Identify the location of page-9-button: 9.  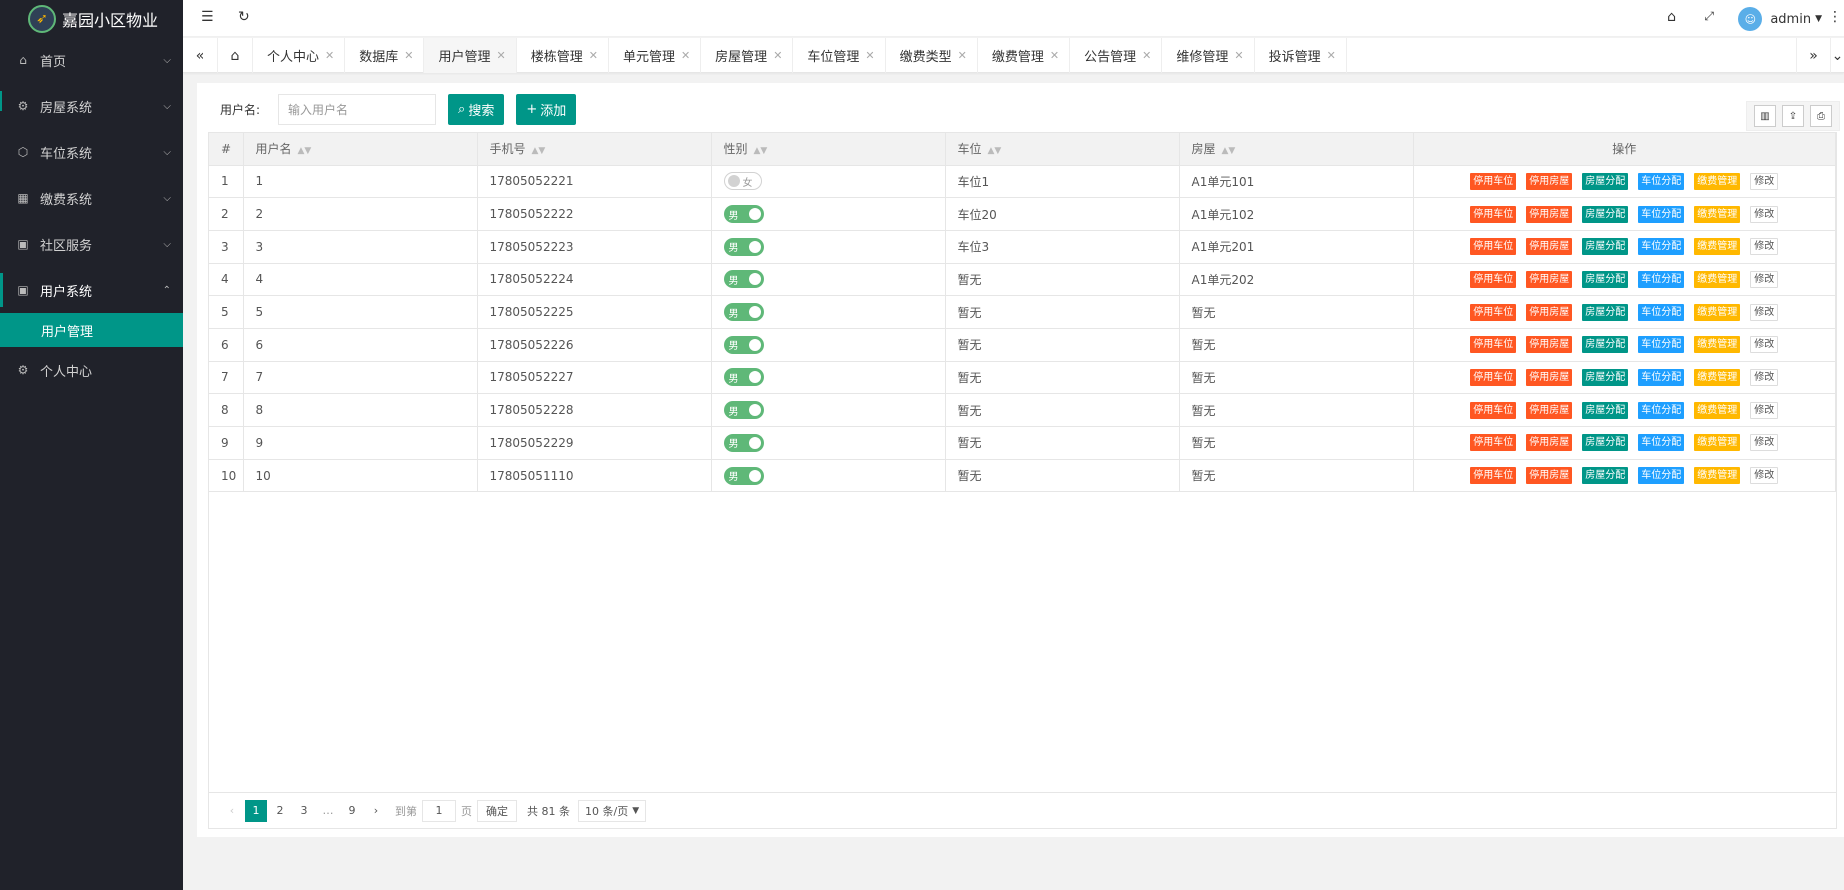
(352, 811).